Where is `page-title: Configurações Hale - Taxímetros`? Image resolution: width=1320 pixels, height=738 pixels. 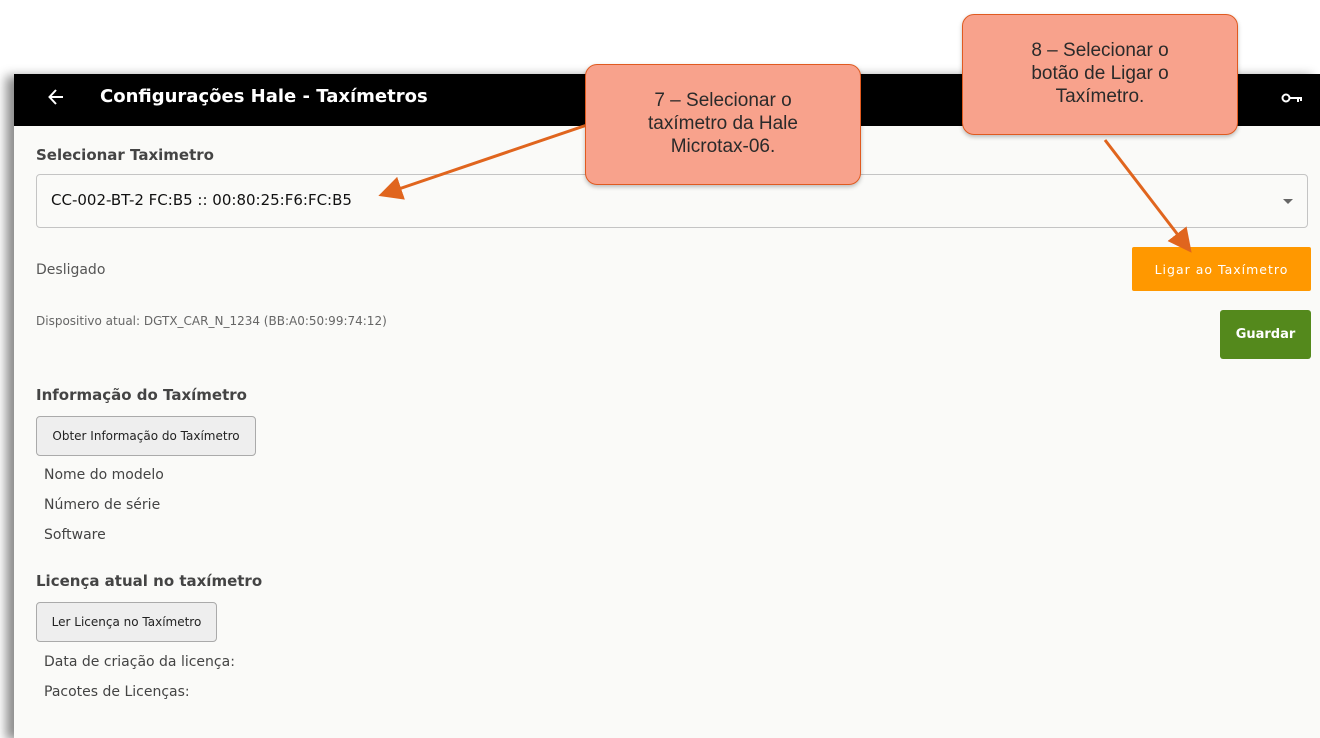
page-title: Configurações Hale - Taxímetros is located at coordinates (264, 96).